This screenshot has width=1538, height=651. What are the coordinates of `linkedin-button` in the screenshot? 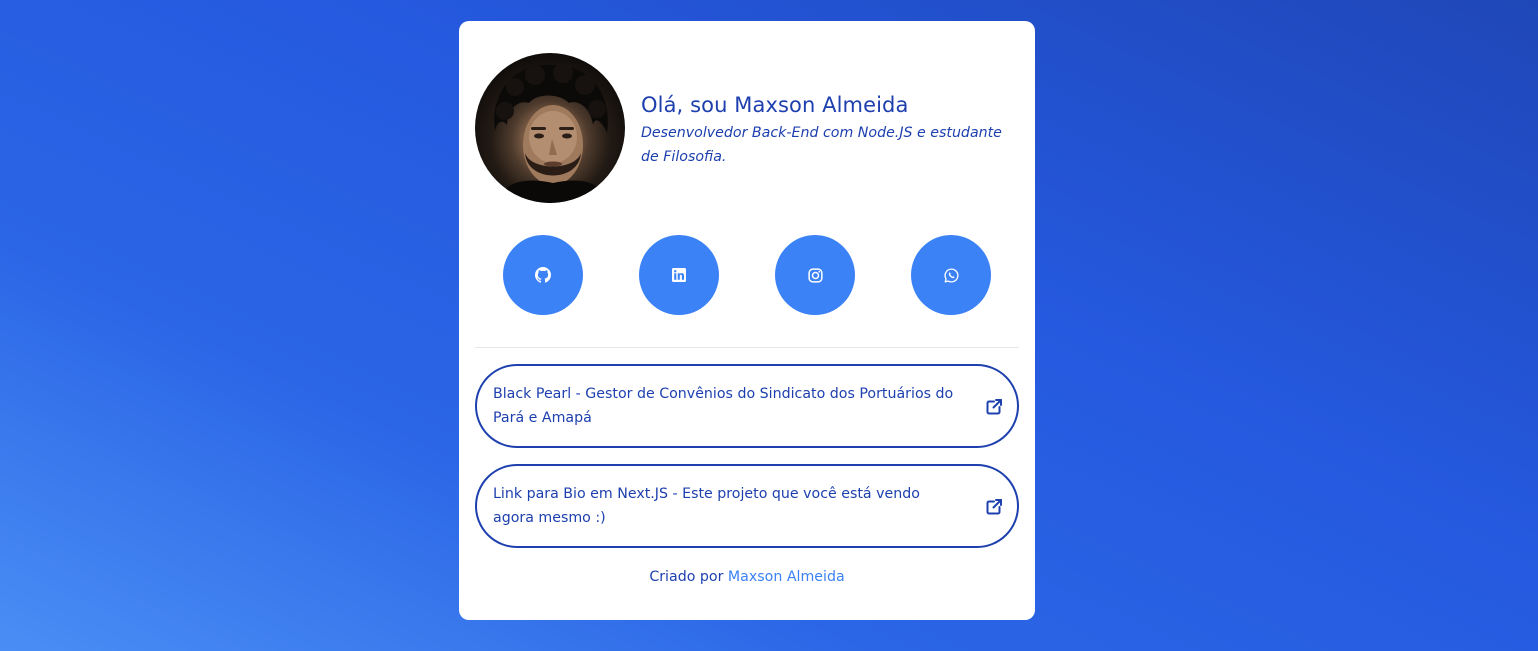 It's located at (679, 275).